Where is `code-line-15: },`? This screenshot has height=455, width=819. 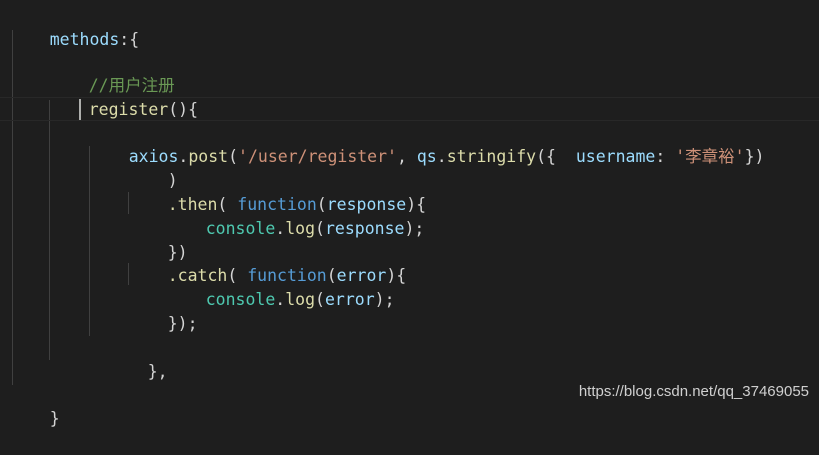 code-line-15: }, is located at coordinates (138, 358).